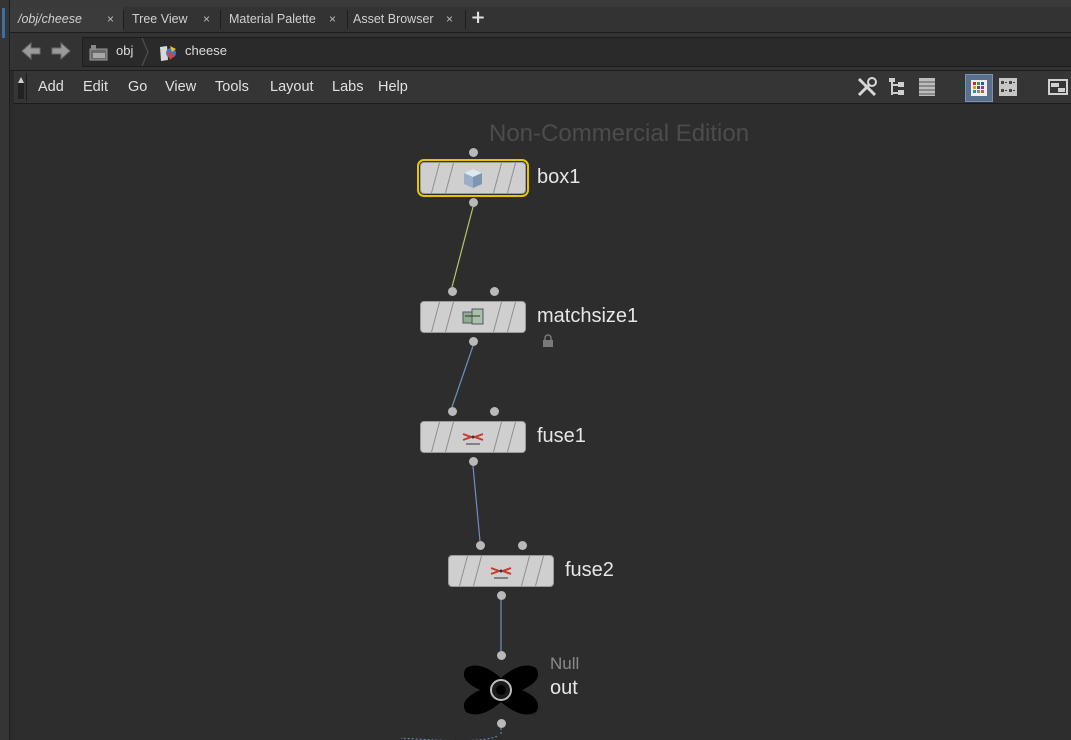 The image size is (1071, 740). I want to click on tab-divider, so click(465, 19).